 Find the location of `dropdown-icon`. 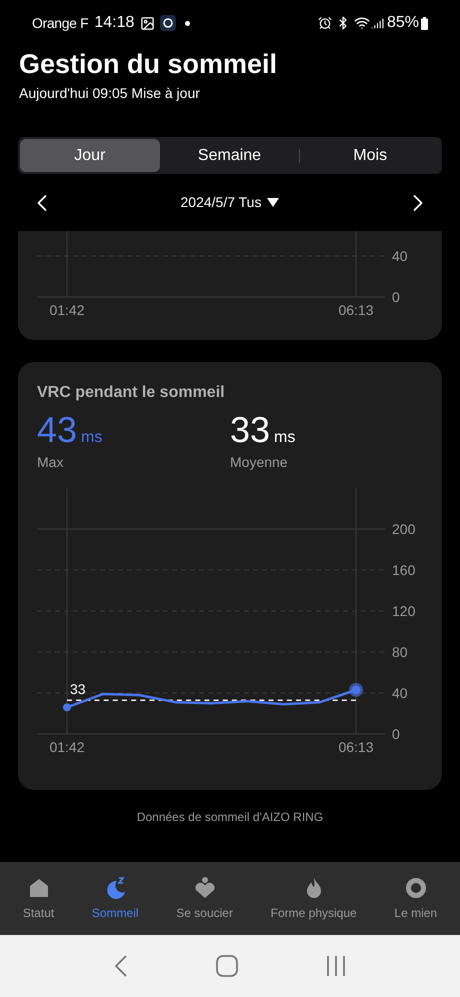

dropdown-icon is located at coordinates (273, 202).